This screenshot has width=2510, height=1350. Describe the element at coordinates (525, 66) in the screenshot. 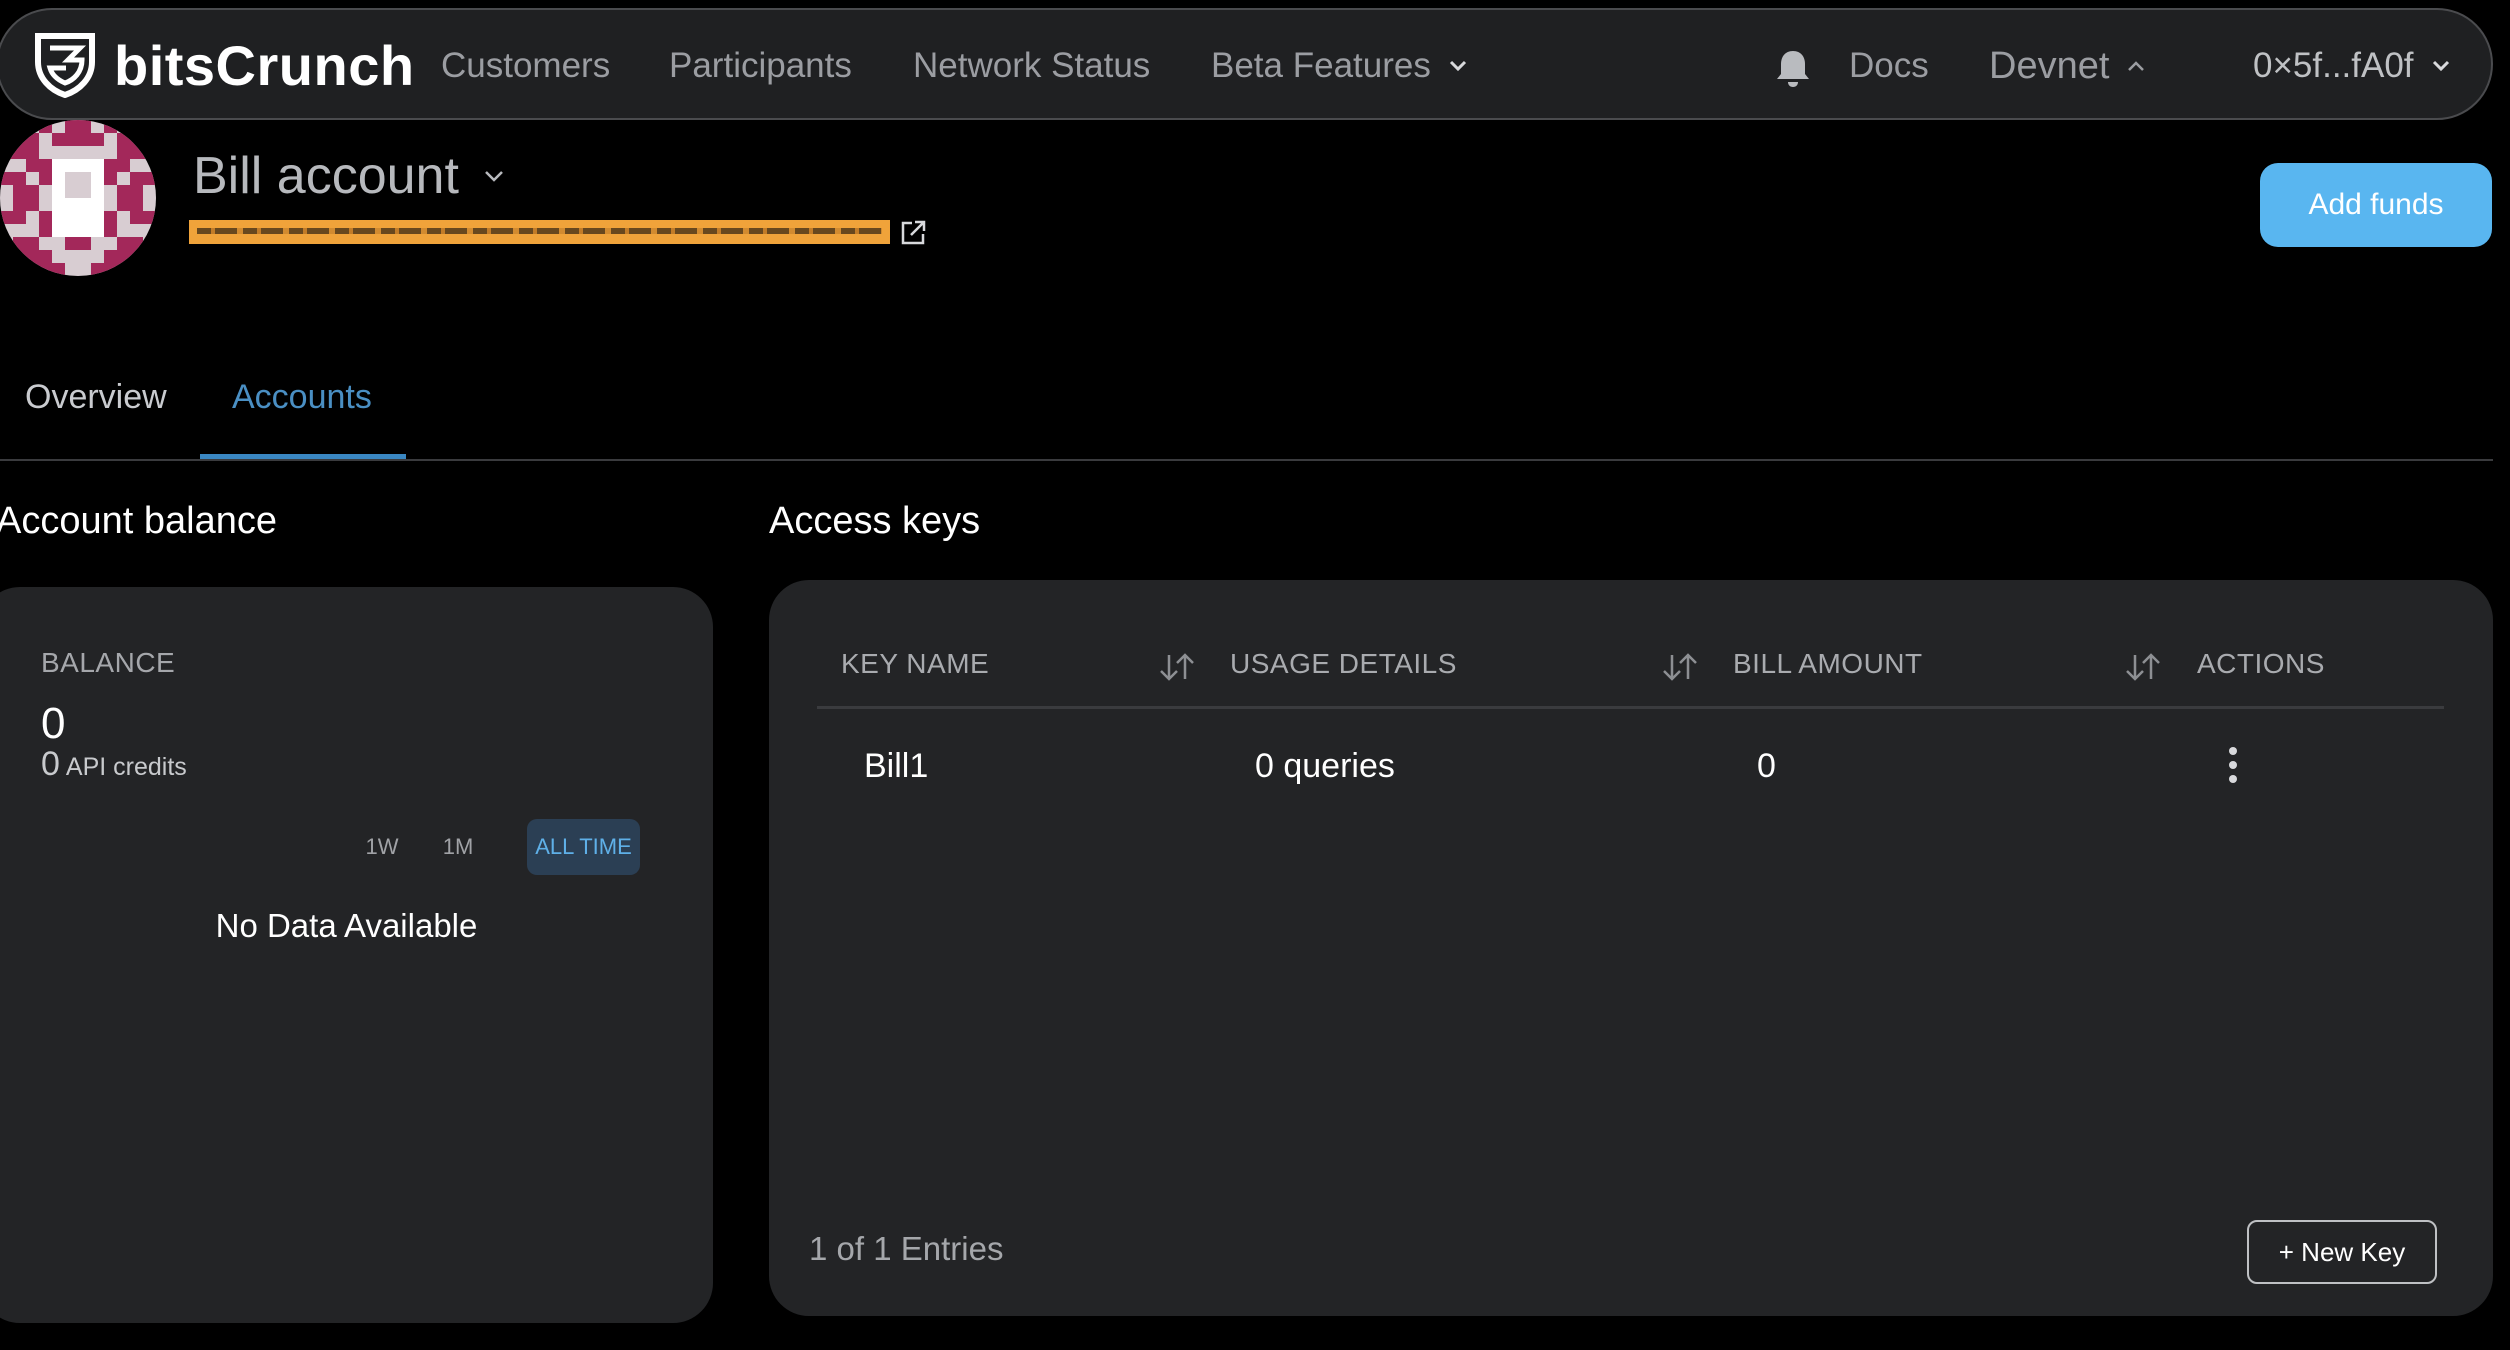

I see `nav-customers: Customers` at that location.